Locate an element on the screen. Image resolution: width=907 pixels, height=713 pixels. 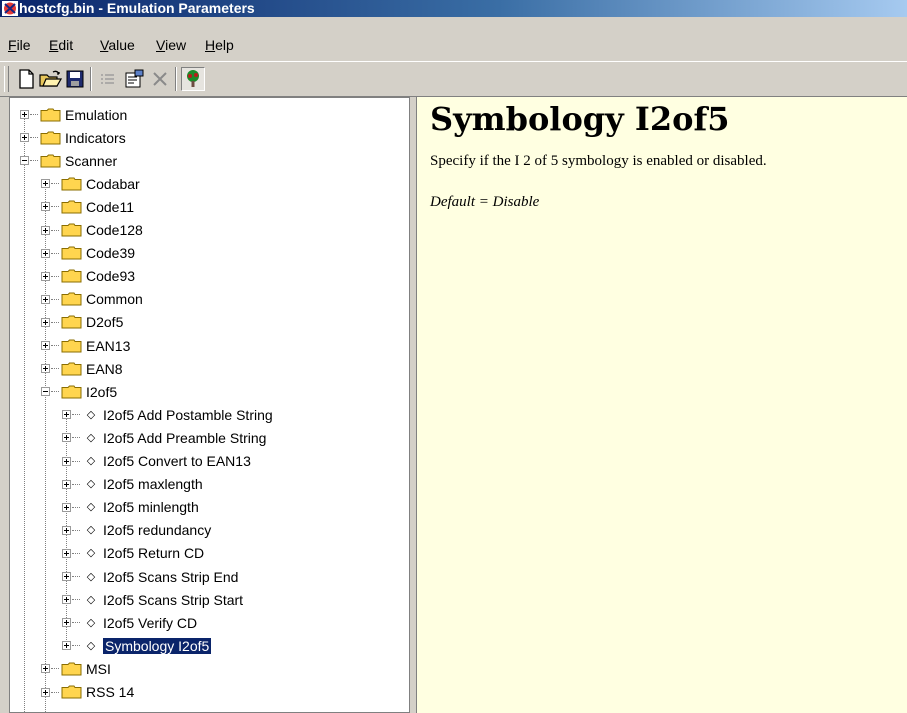
tree-parameter-item: ◇ I2of5 Scans Strip Start is located at coordinates (152, 599).